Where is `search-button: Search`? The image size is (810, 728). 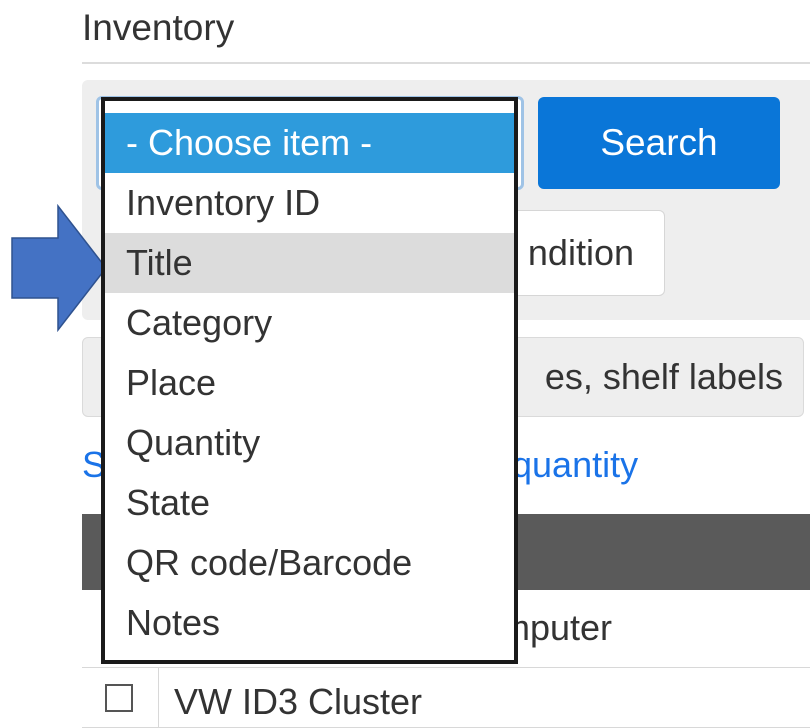
search-button: Search is located at coordinates (659, 143).